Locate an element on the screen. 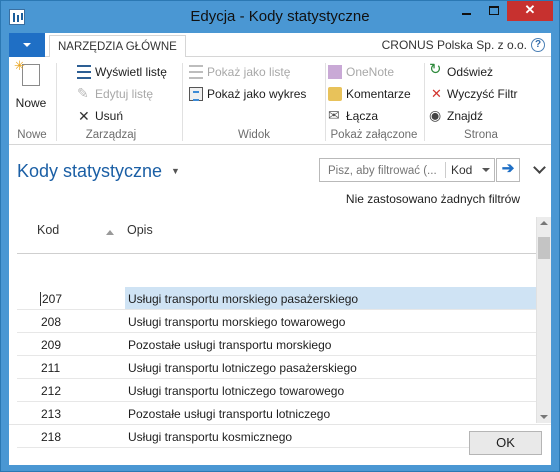  tab-home: NARZĘDZIA GŁÓWNE is located at coordinates (117, 46).